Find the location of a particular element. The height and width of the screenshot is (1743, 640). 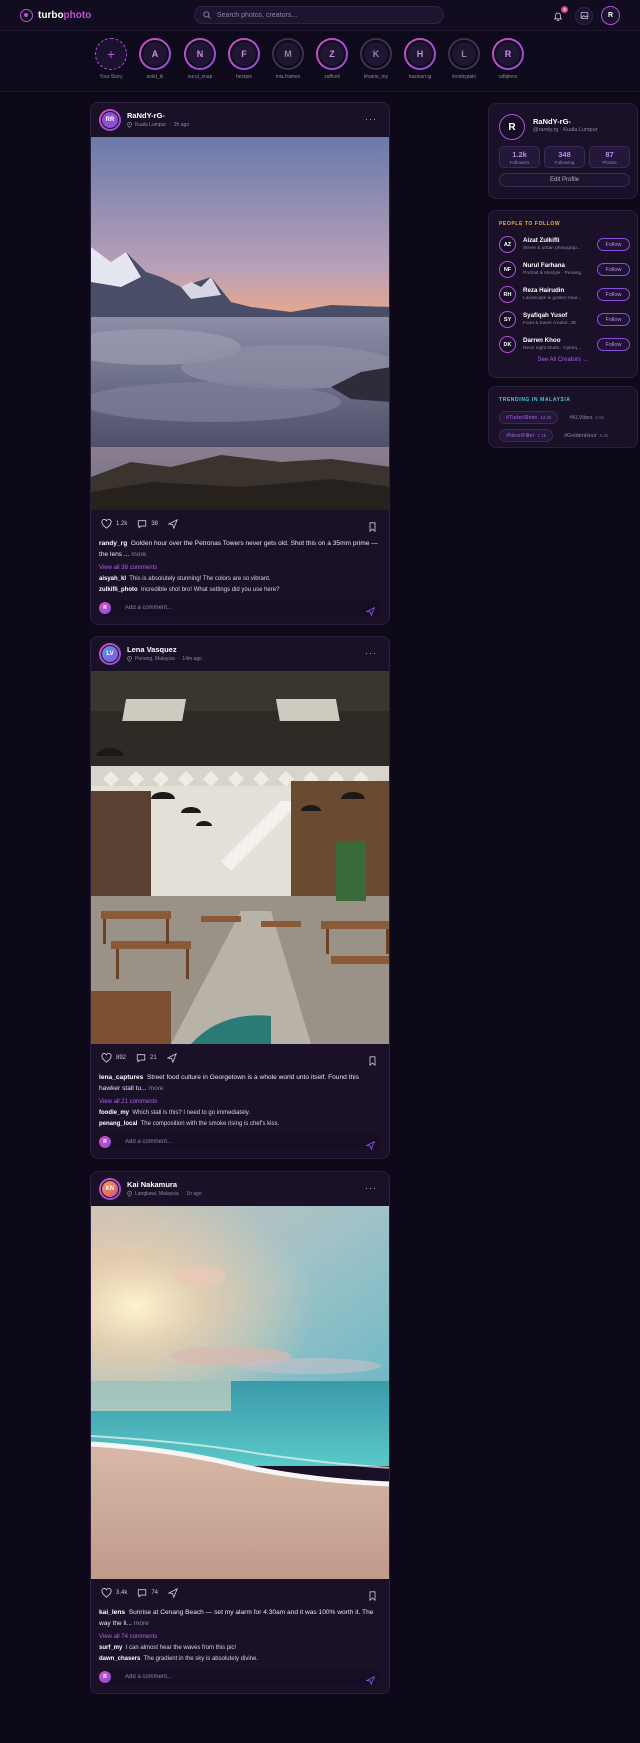

story-item: Mmia.frames is located at coordinates (288, 59).